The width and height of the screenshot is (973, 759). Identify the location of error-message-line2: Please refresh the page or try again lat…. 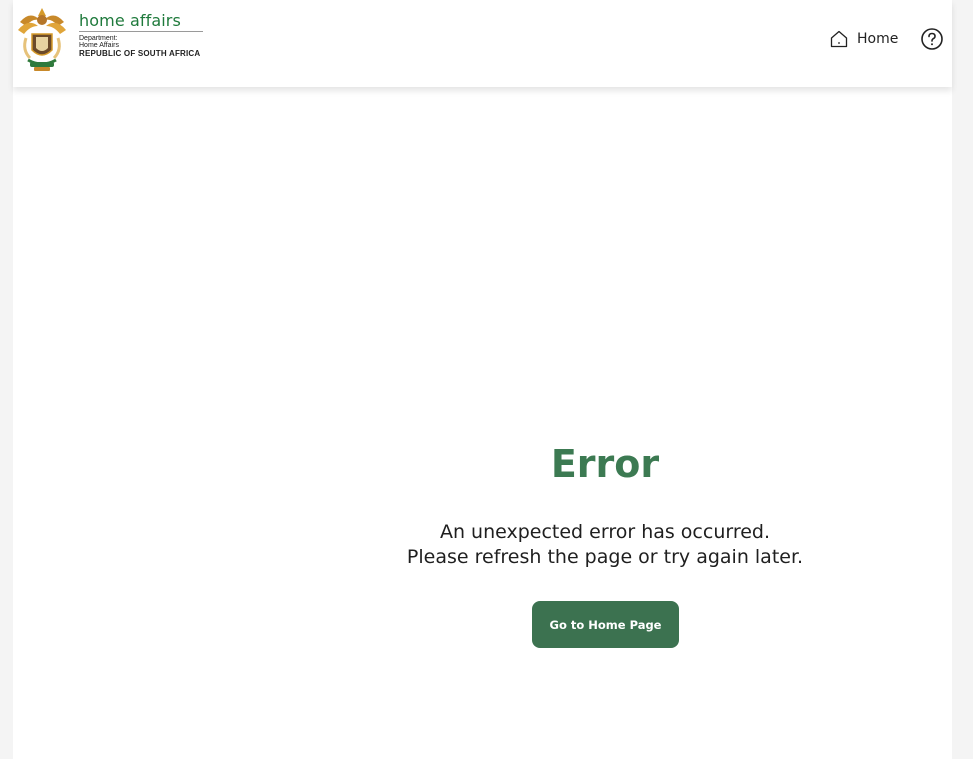
(605, 557).